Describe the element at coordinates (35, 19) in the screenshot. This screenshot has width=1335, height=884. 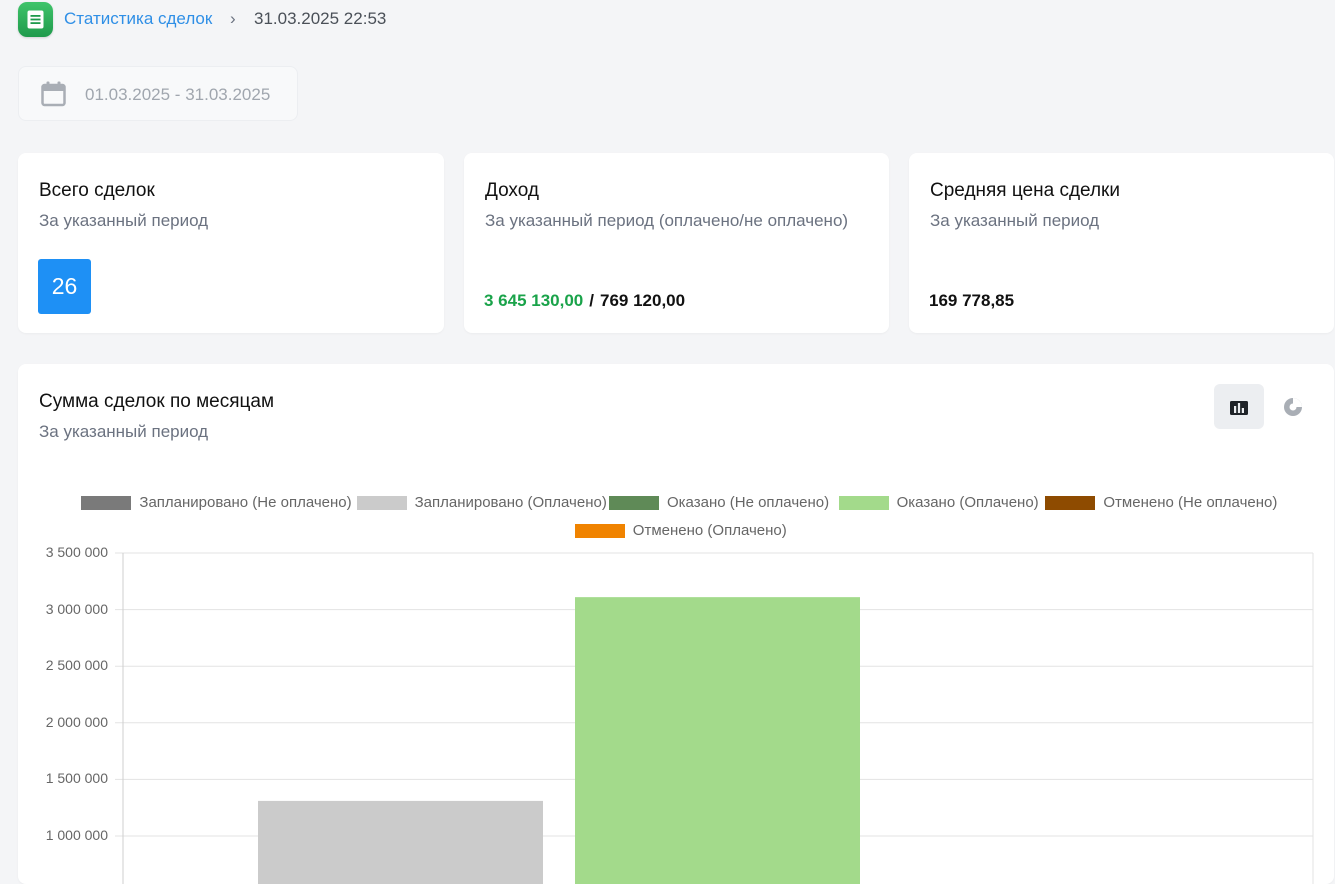
I see `deals-app-icon` at that location.